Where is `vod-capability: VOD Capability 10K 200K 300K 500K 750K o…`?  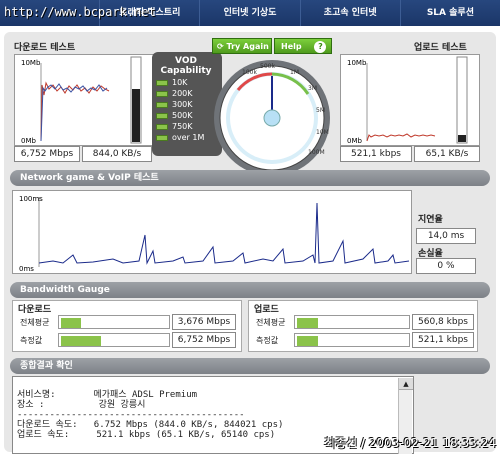
vod-capability: VOD Capability 10K 200K 300K 500K 750K o… is located at coordinates (186, 104).